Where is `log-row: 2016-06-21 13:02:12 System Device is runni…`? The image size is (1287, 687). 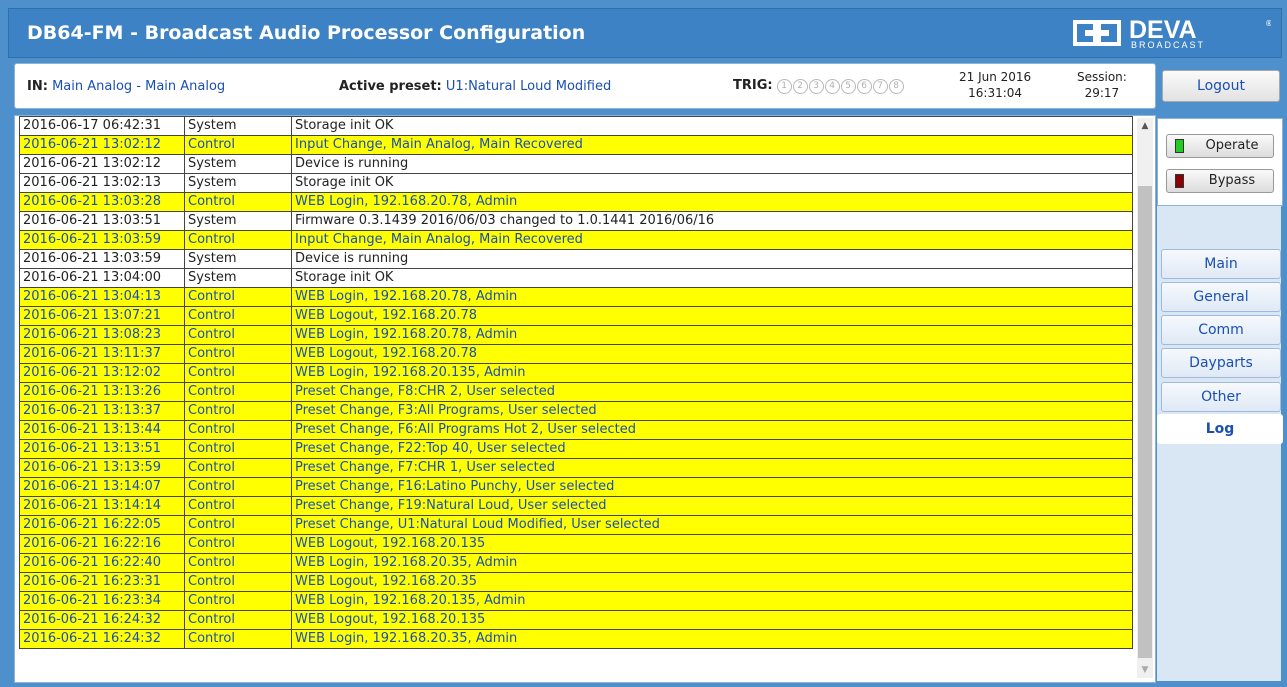 log-row: 2016-06-21 13:02:12 System Device is runni… is located at coordinates (576, 164).